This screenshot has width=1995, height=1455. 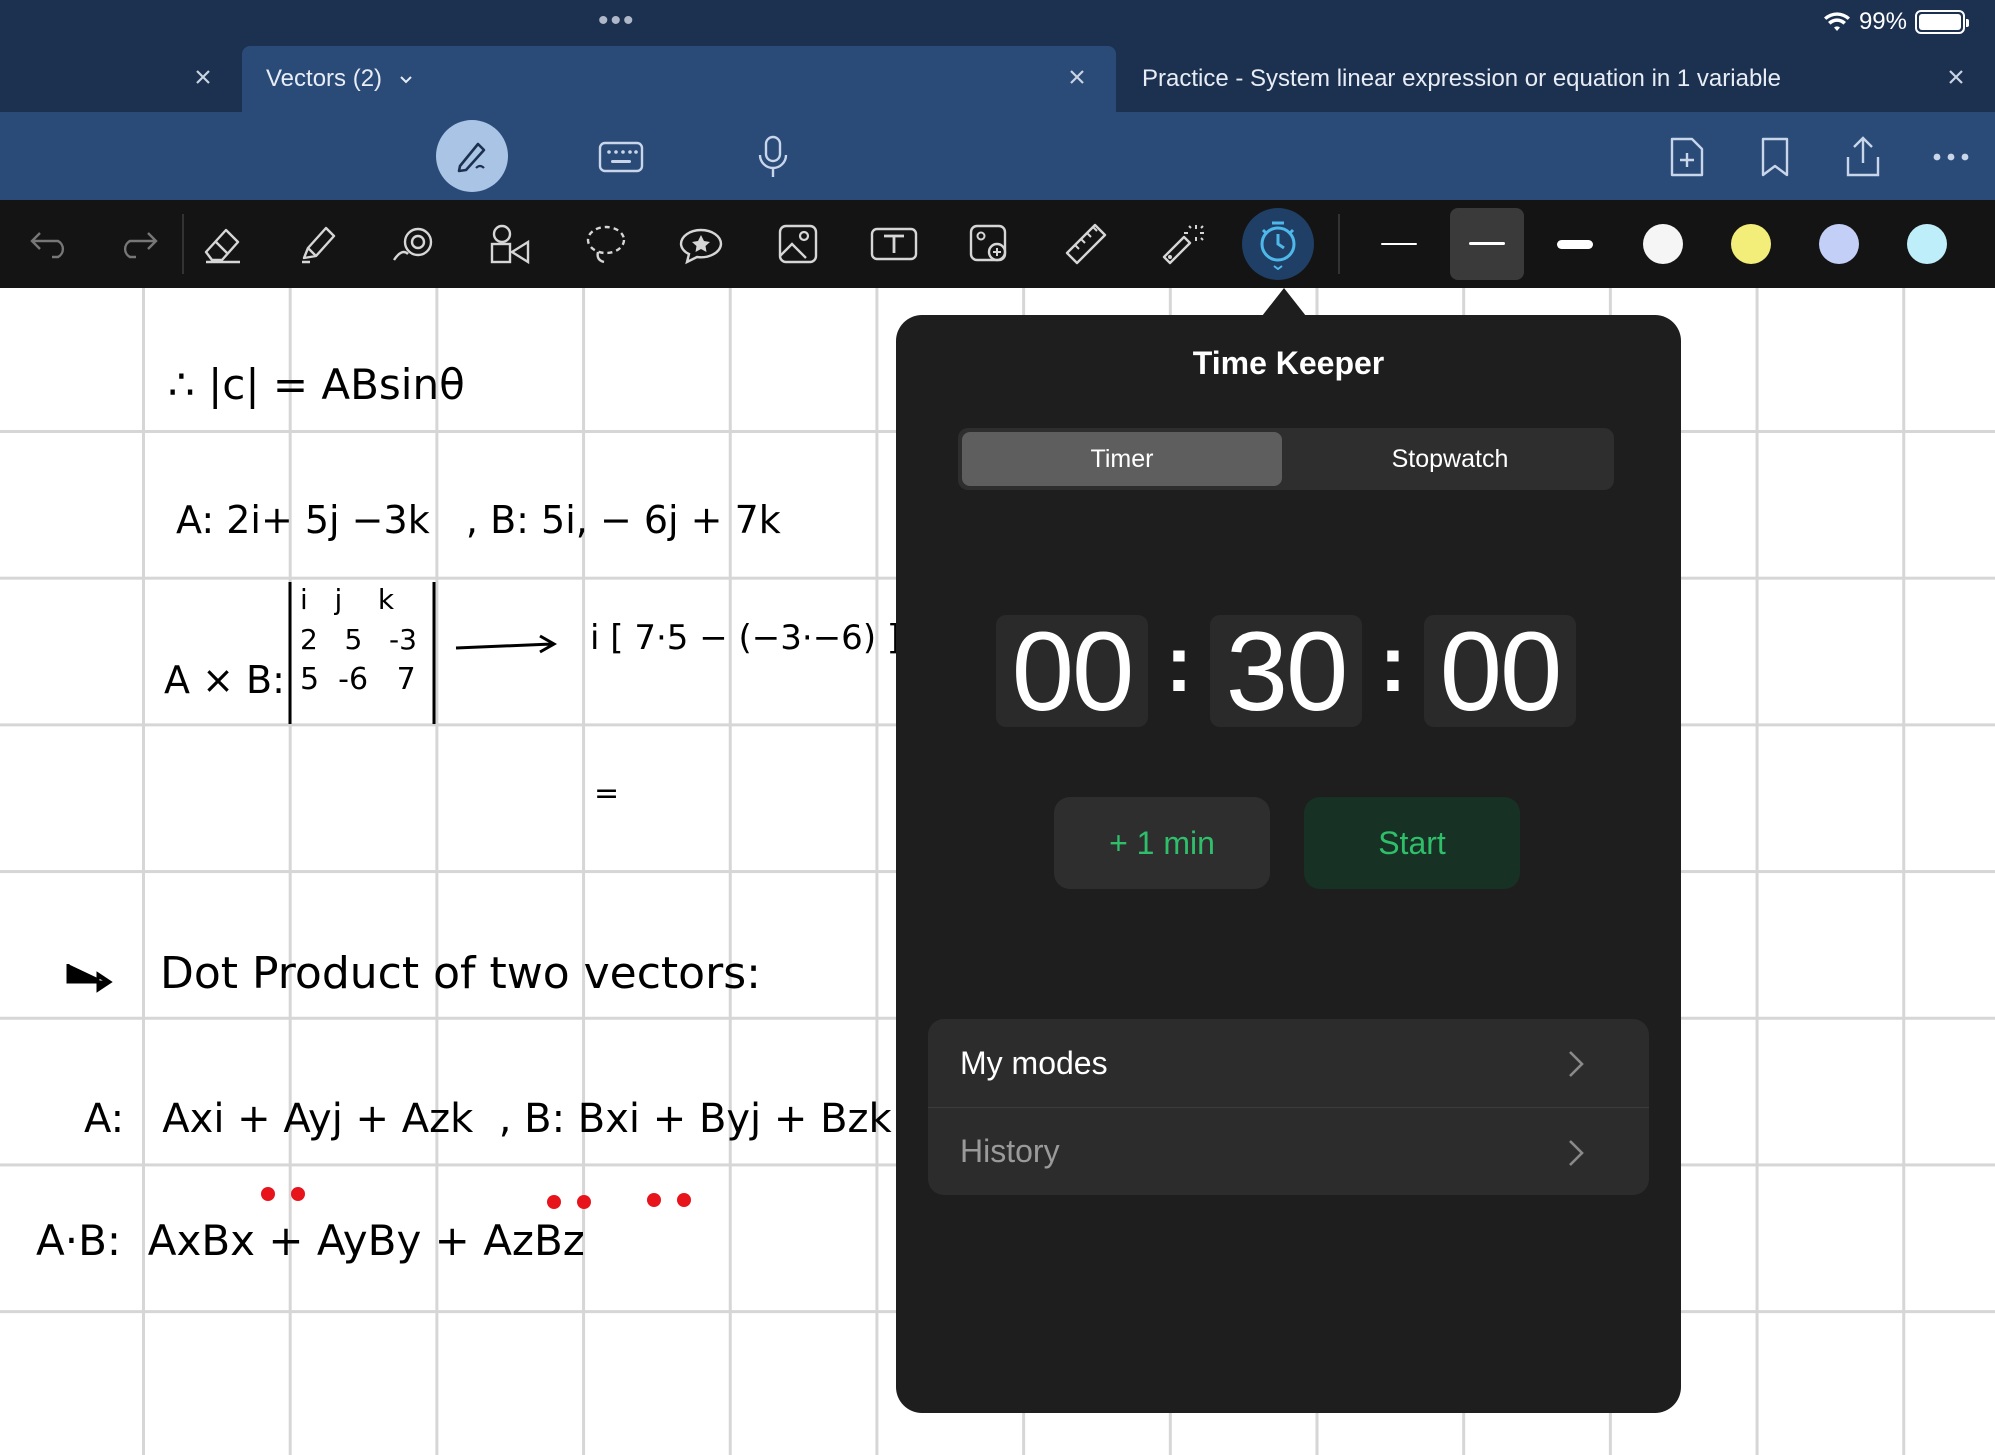 I want to click on matrix-row-1: i j k, so click(x=347, y=599).